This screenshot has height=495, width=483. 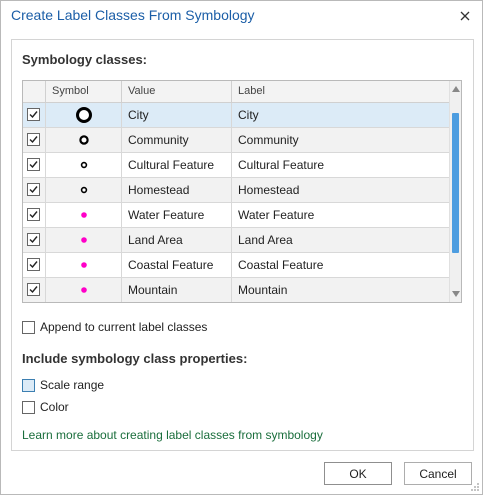 I want to click on circle-medium-ring-icon, so click(x=84, y=140).